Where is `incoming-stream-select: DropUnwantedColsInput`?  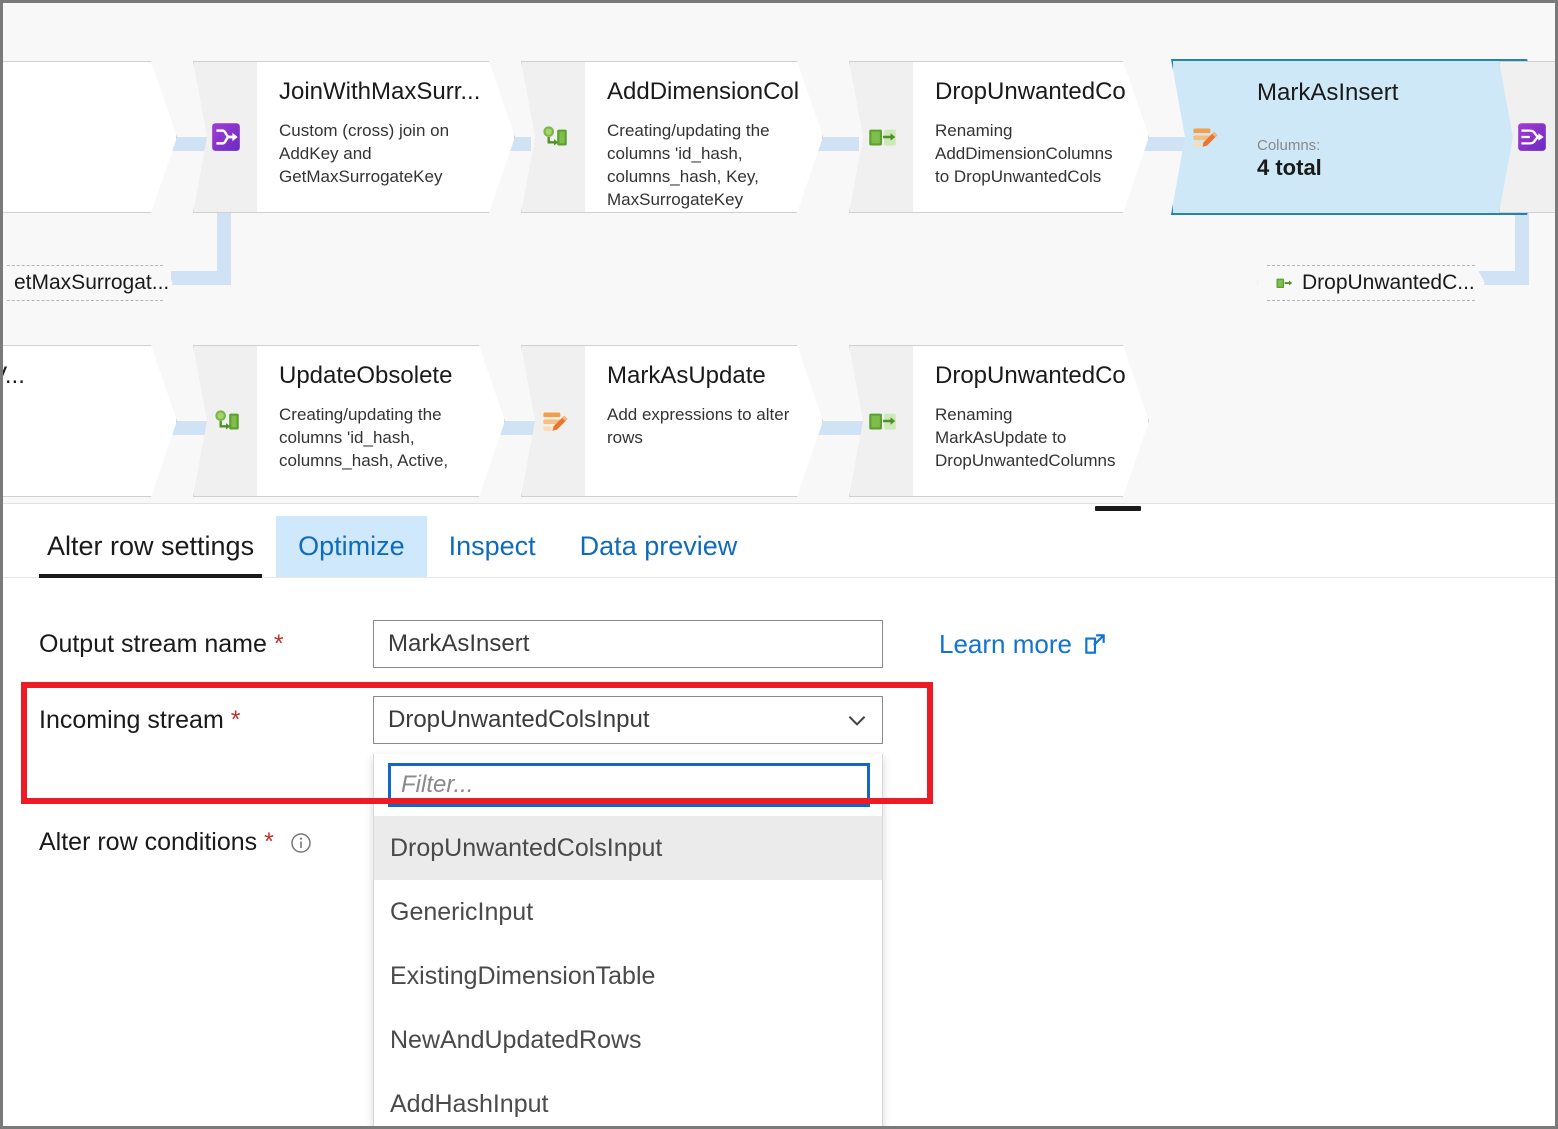
incoming-stream-select: DropUnwantedColsInput is located at coordinates (628, 720).